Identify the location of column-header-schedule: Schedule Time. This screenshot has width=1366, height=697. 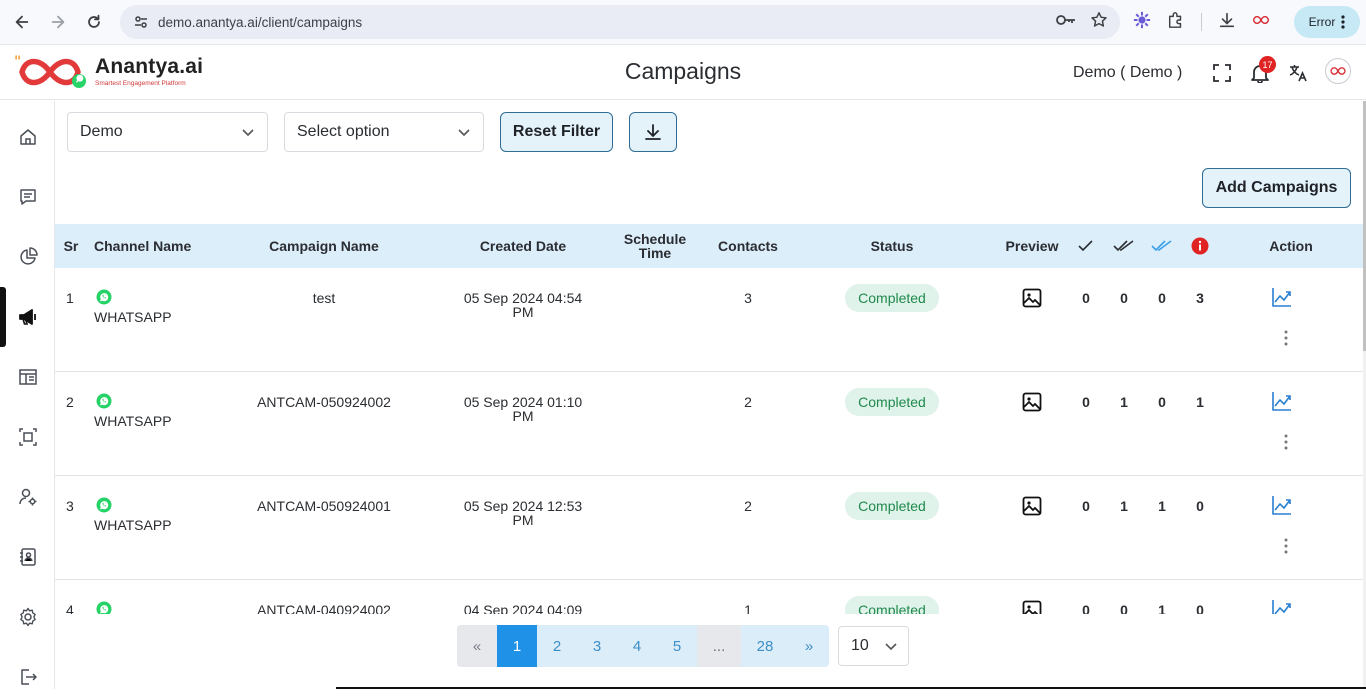
(655, 246).